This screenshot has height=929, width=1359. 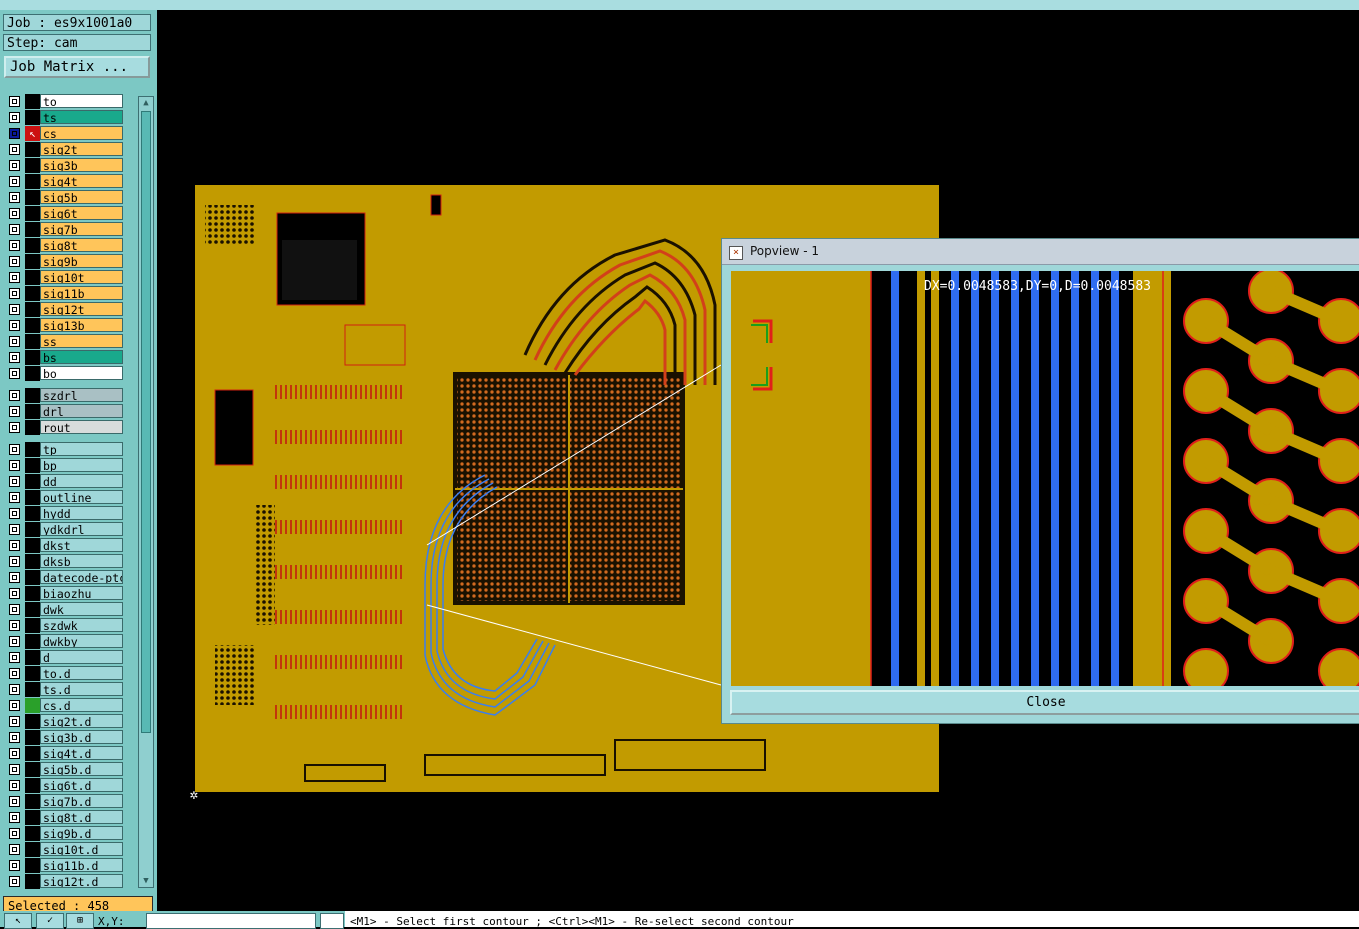 What do you see at coordinates (65, 395) in the screenshot?
I see `layer-row: szdrl` at bounding box center [65, 395].